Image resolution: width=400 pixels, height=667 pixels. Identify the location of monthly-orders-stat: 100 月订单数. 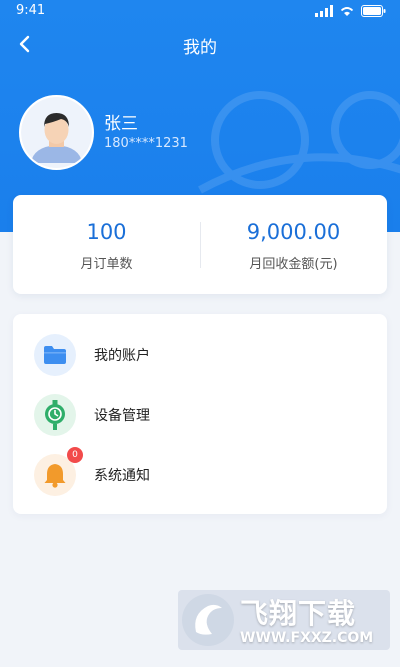
(106, 244).